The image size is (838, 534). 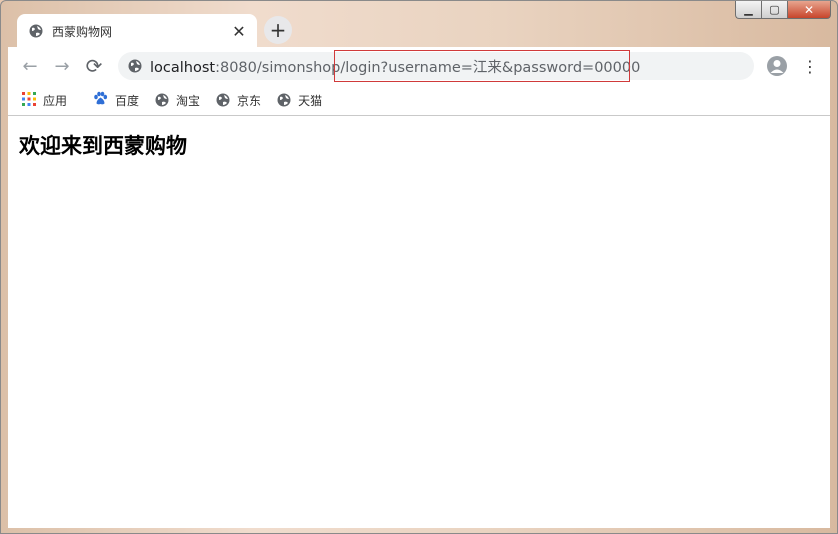 What do you see at coordinates (419, 100) in the screenshot?
I see `bookmarks-bar: 应用 百度 淘宝 京东 天猫` at bounding box center [419, 100].